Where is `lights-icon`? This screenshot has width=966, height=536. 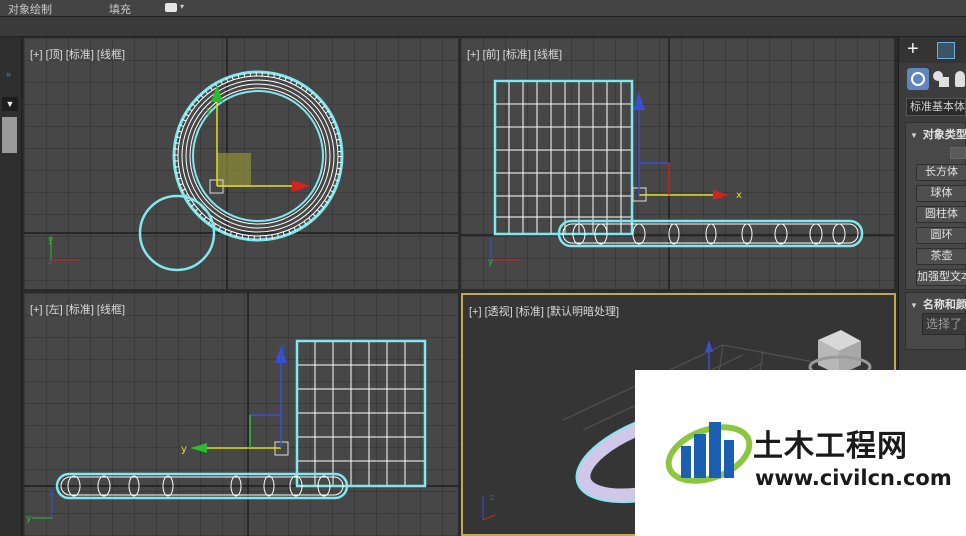
lights-icon is located at coordinates (960, 79).